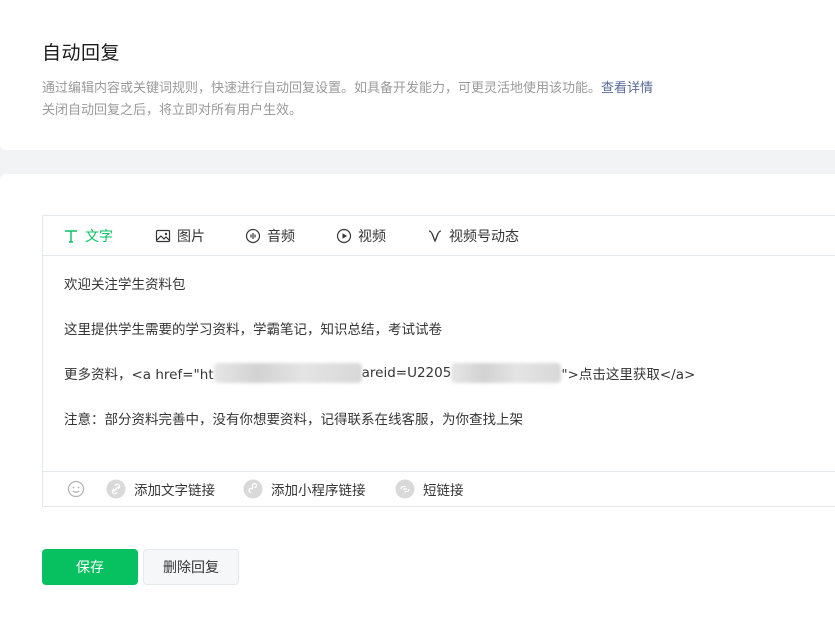 Image resolution: width=835 pixels, height=636 pixels. I want to click on save-button: 保存, so click(90, 567).